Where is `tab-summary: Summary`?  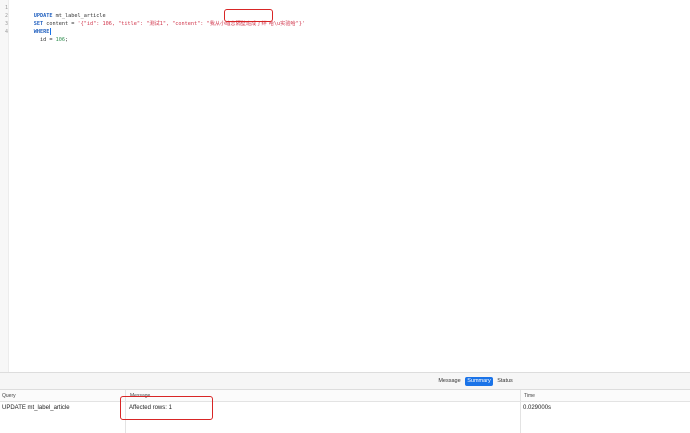
tab-summary: Summary is located at coordinates (479, 381).